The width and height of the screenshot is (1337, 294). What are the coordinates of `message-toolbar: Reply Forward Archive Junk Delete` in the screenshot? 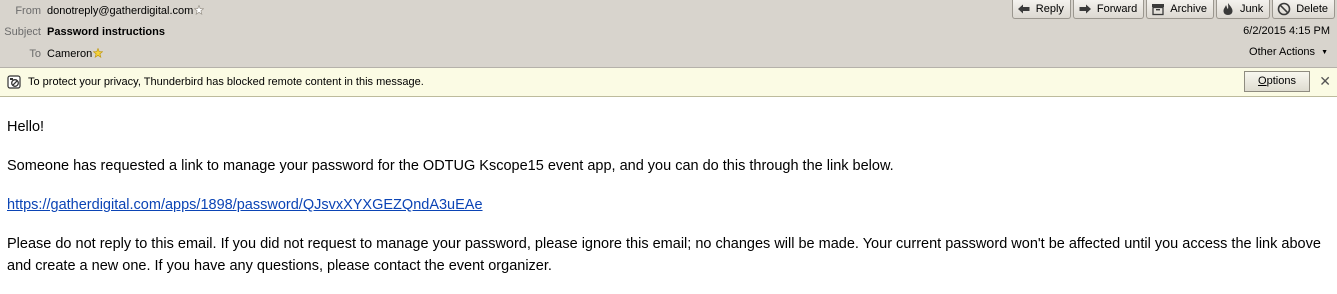 It's located at (1173, 10).